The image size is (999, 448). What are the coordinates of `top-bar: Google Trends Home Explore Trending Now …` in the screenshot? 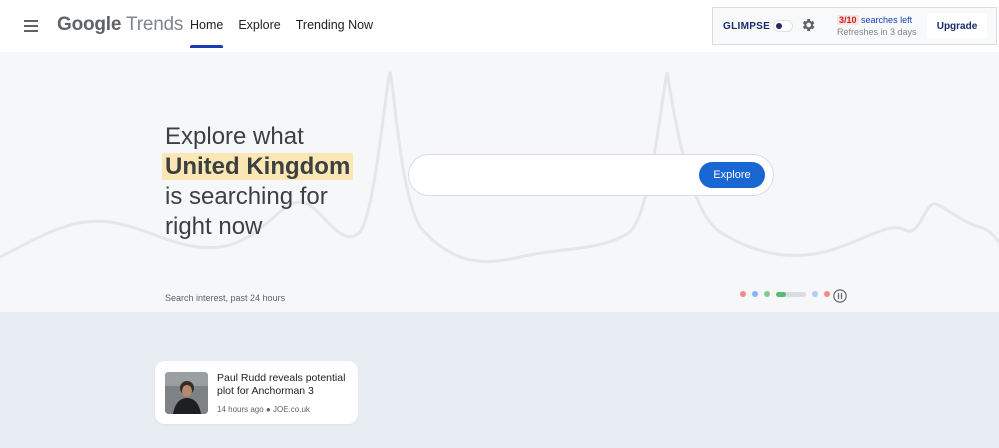 It's located at (499, 26).